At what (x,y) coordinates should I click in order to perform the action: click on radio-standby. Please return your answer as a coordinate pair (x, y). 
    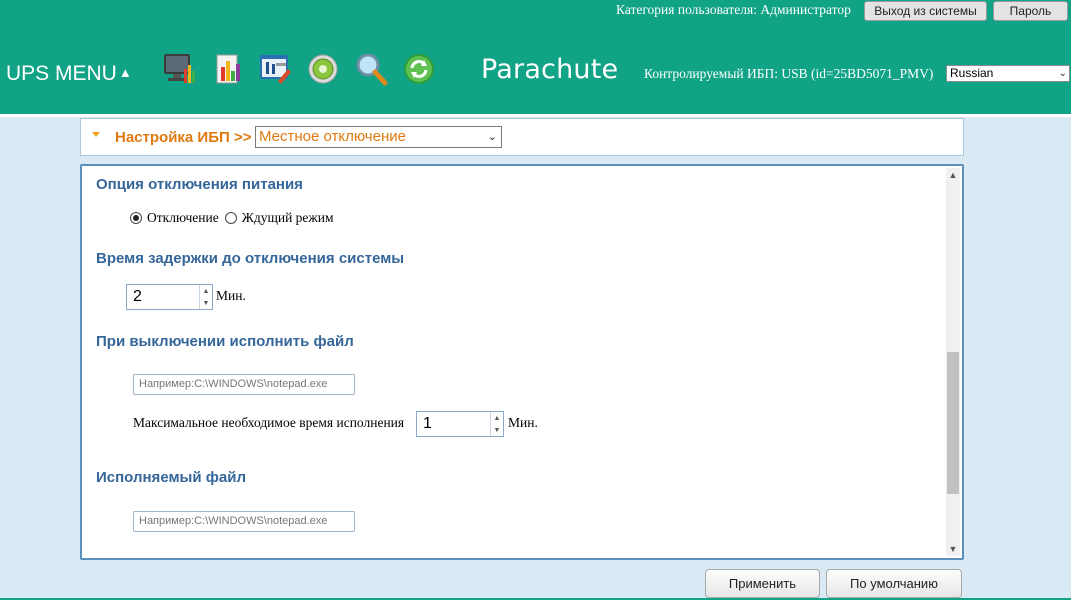
    Looking at the image, I should click on (230, 218).